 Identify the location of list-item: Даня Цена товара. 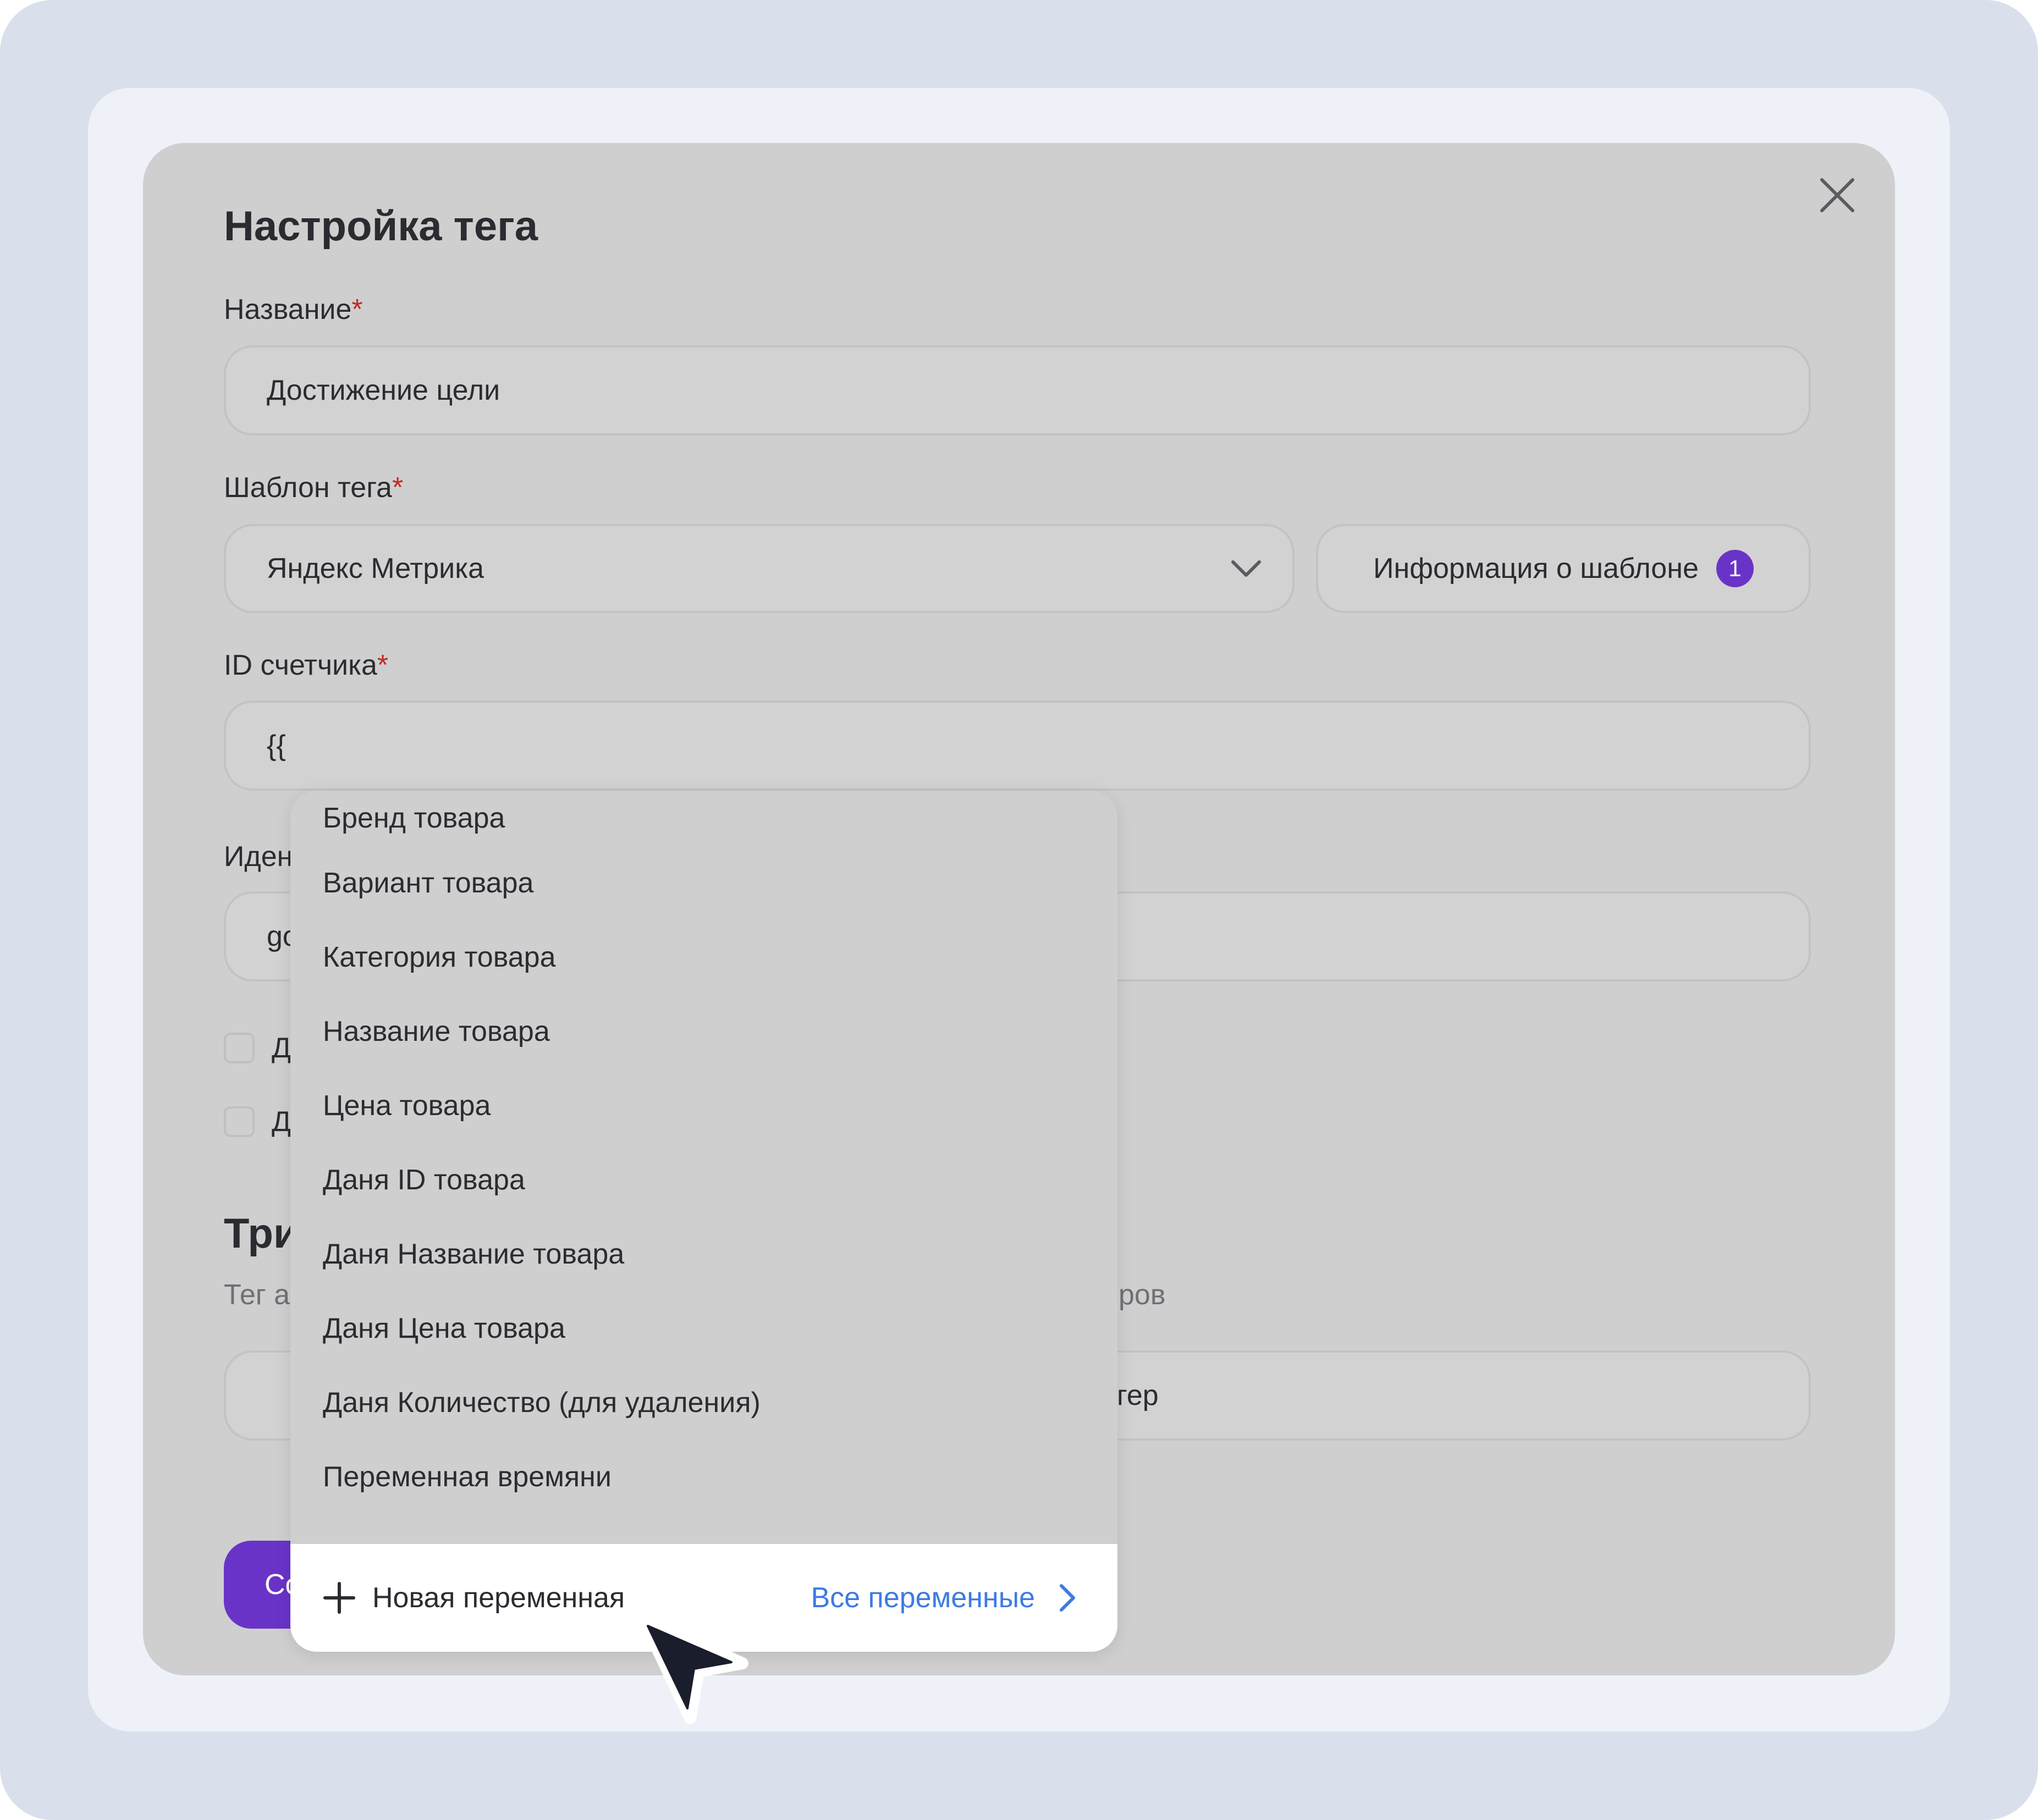
(703, 1328).